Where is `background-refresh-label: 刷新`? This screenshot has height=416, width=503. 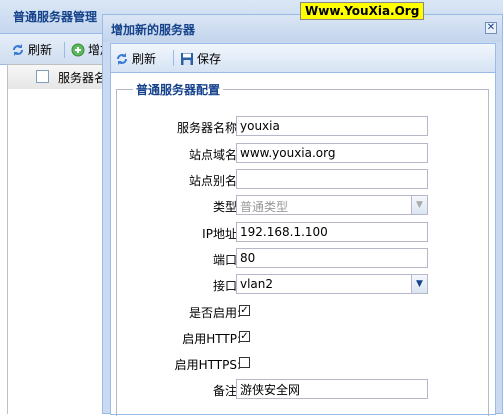
background-refresh-label: 刷新 is located at coordinates (40, 50).